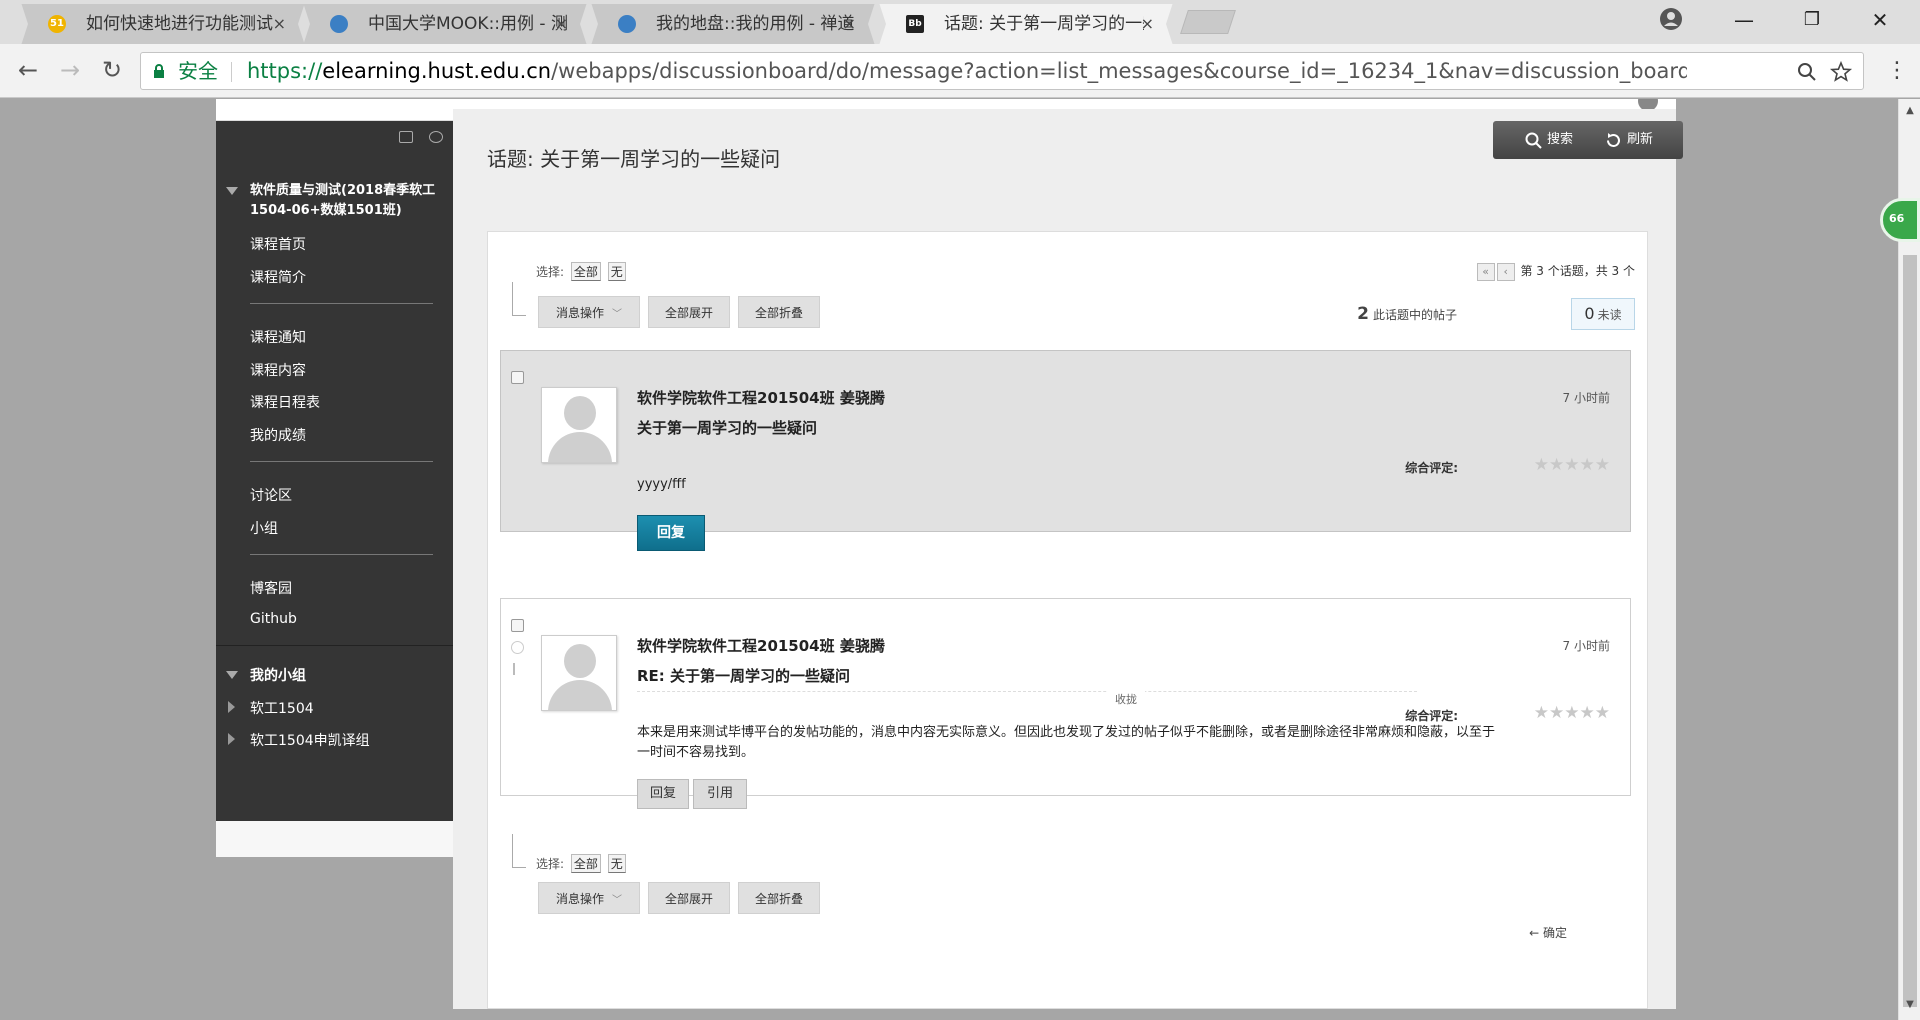 The width and height of the screenshot is (1920, 1020). What do you see at coordinates (755, 24) in the screenshot?
I see `tab-title: 我的地盘::我的用例 - 禅道` at bounding box center [755, 24].